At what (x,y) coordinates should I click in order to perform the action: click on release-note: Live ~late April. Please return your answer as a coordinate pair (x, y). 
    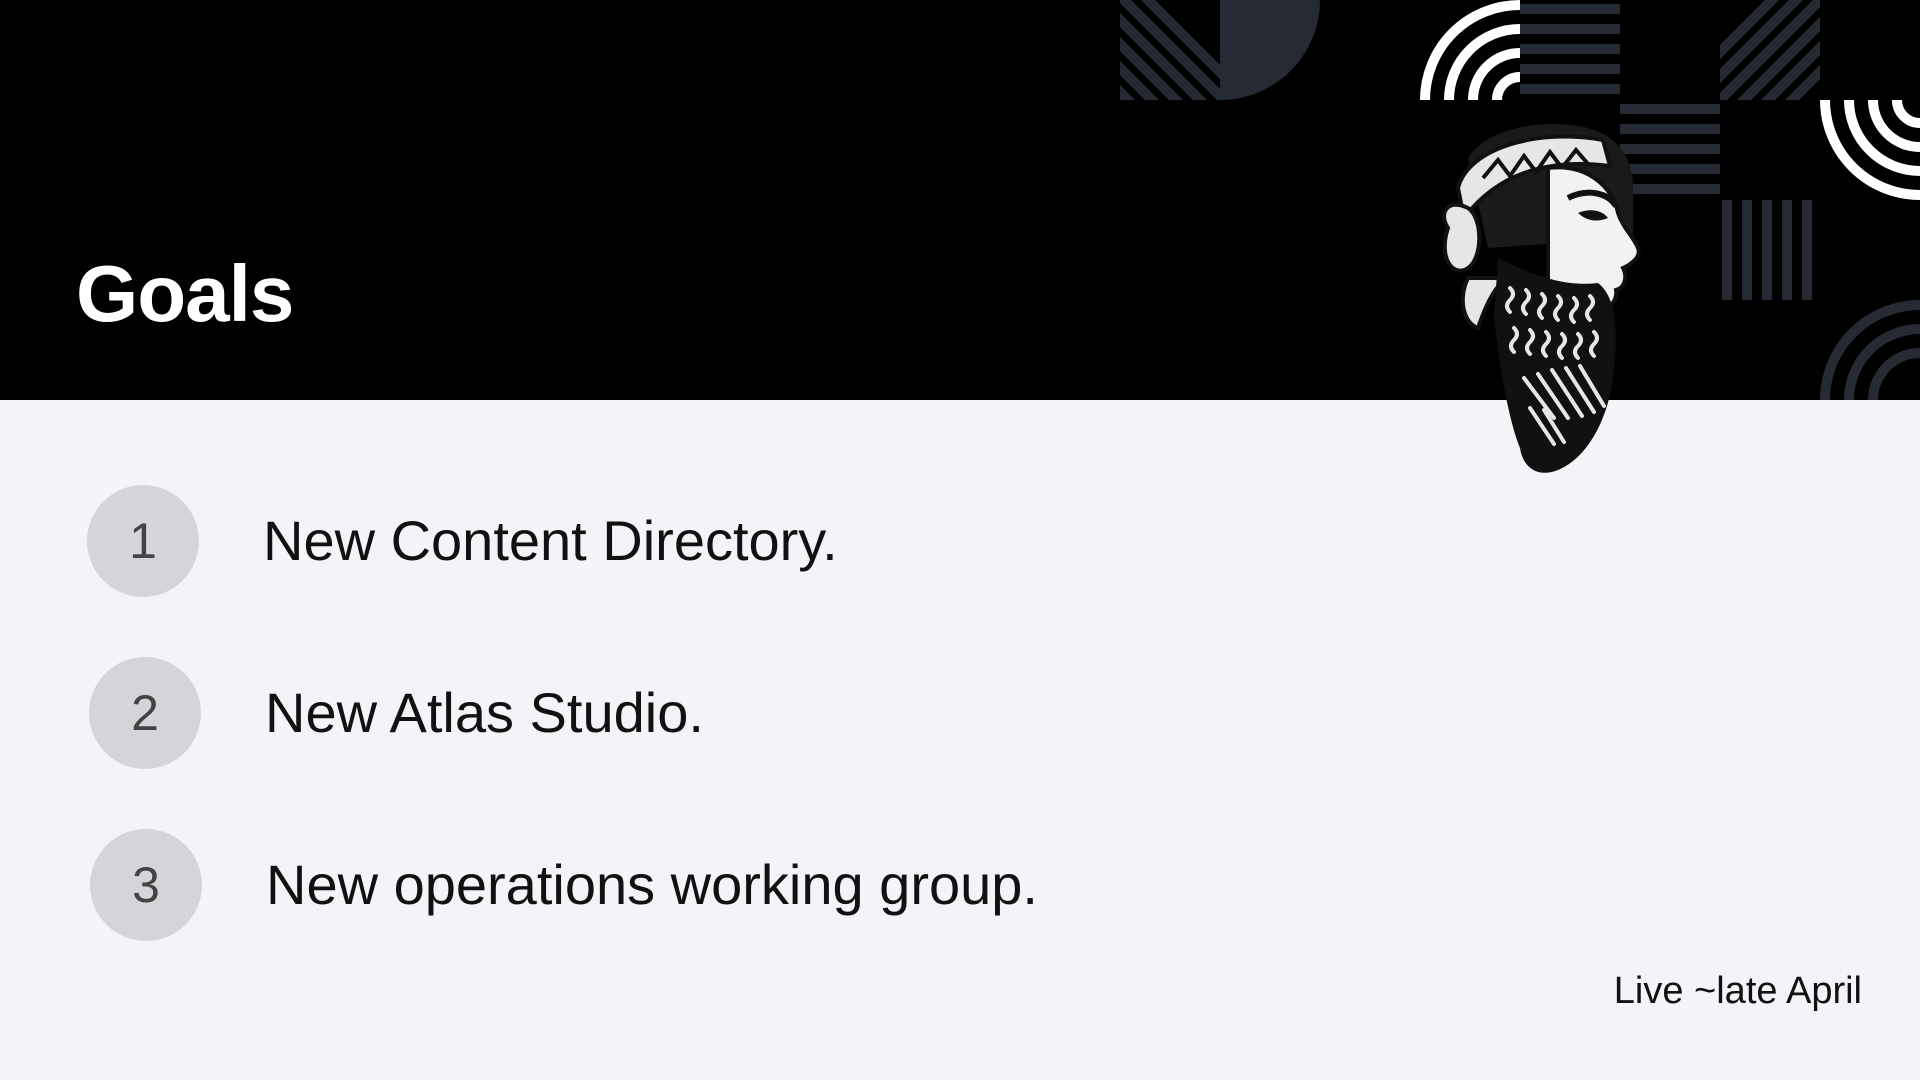
    Looking at the image, I should click on (1737, 991).